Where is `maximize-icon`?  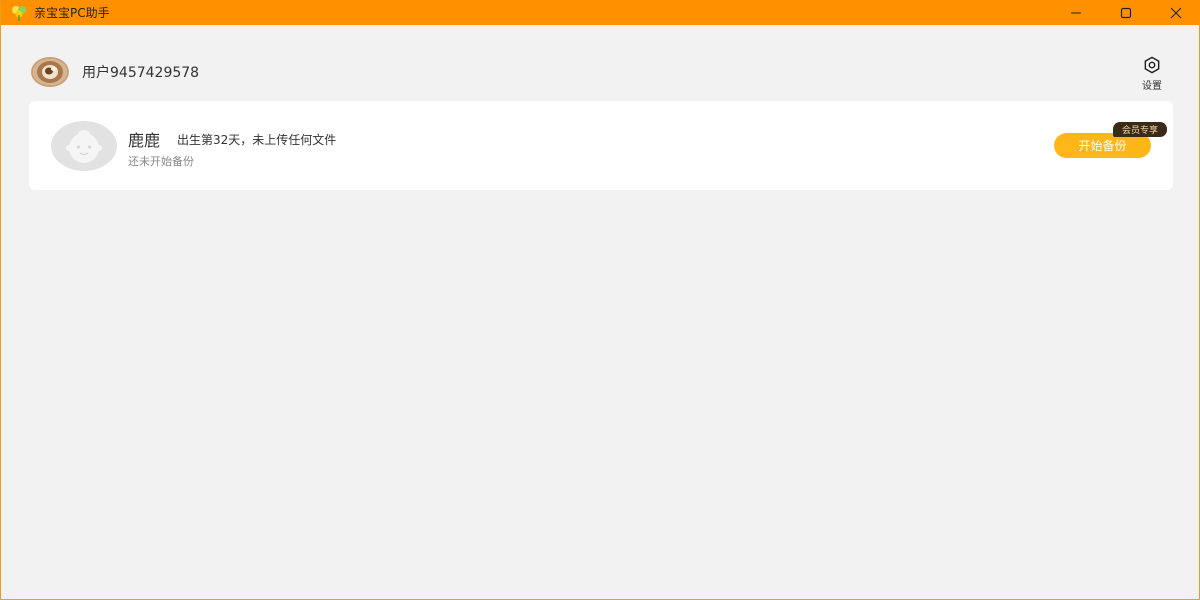 maximize-icon is located at coordinates (1126, 12).